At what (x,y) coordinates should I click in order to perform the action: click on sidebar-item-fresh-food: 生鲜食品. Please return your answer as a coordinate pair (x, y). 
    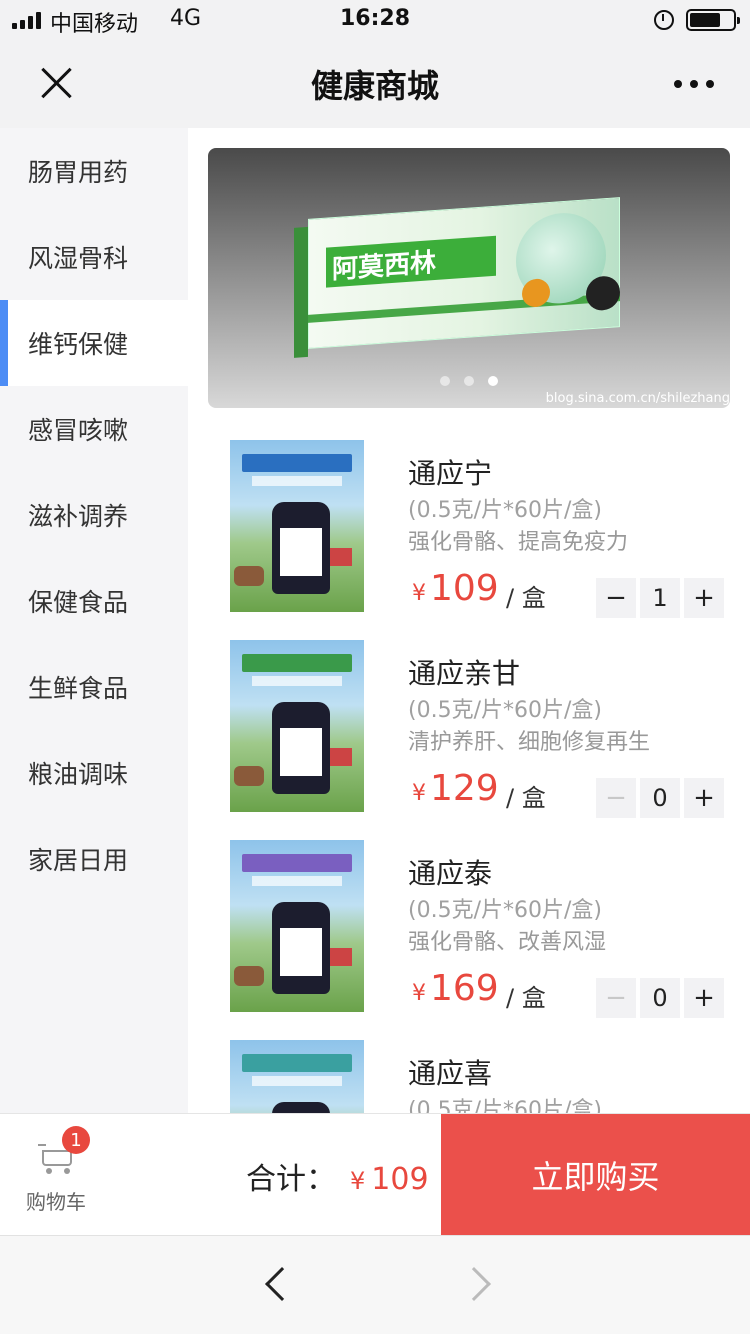
    Looking at the image, I should click on (94, 687).